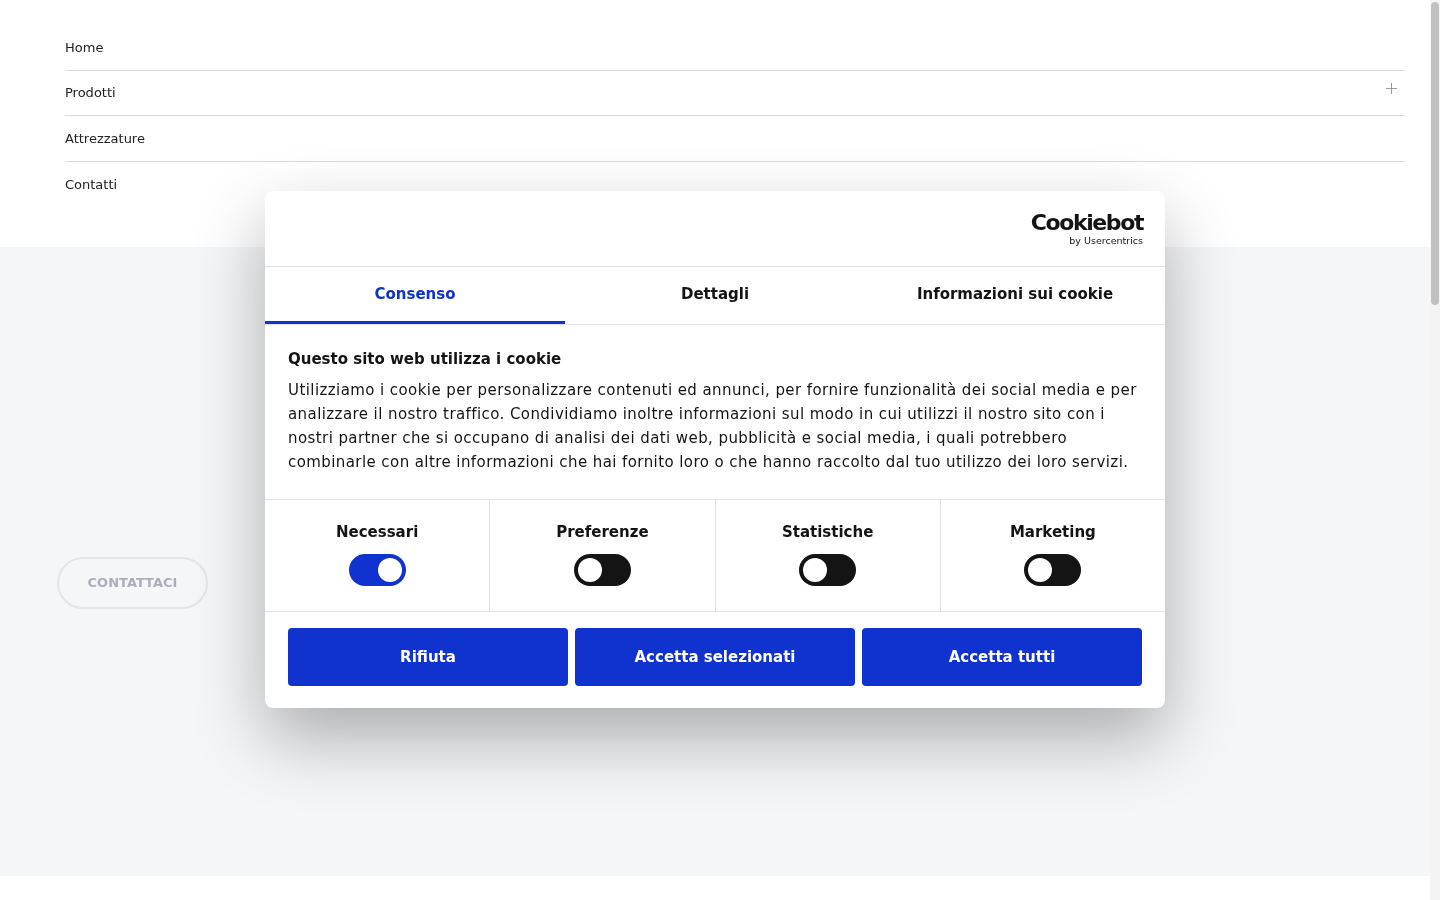 This screenshot has width=1440, height=900. I want to click on logo-tagline: by Usercentrics, so click(1106, 240).